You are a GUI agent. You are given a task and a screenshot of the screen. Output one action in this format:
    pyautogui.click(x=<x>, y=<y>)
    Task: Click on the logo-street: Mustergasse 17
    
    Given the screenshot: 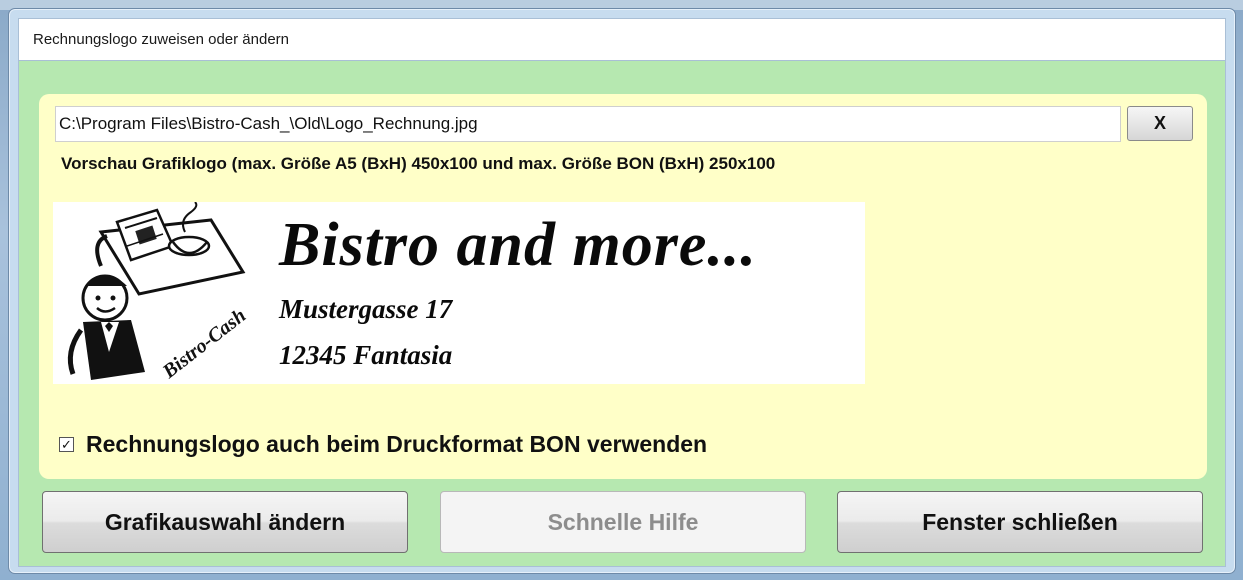 What is the action you would take?
    pyautogui.click(x=366, y=309)
    